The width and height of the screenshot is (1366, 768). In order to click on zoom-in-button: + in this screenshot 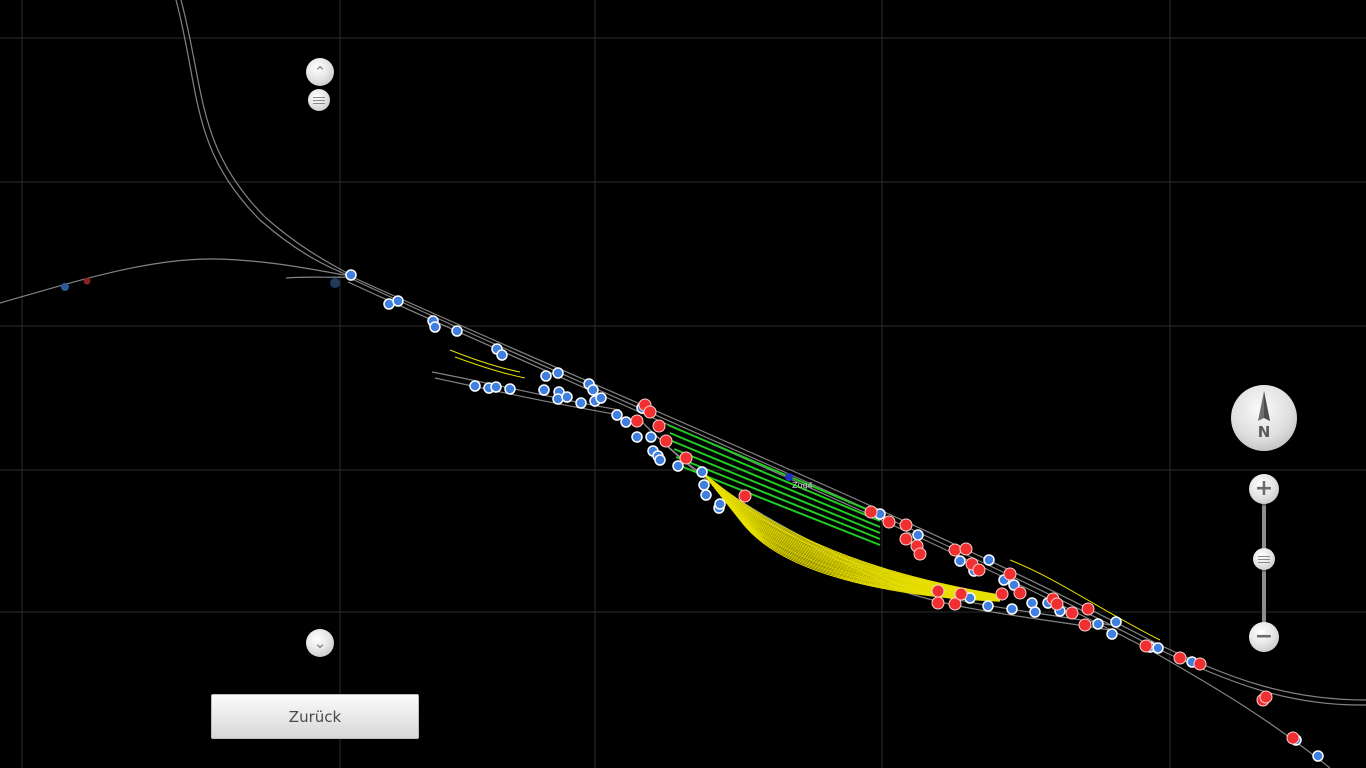, I will do `click(1264, 489)`.